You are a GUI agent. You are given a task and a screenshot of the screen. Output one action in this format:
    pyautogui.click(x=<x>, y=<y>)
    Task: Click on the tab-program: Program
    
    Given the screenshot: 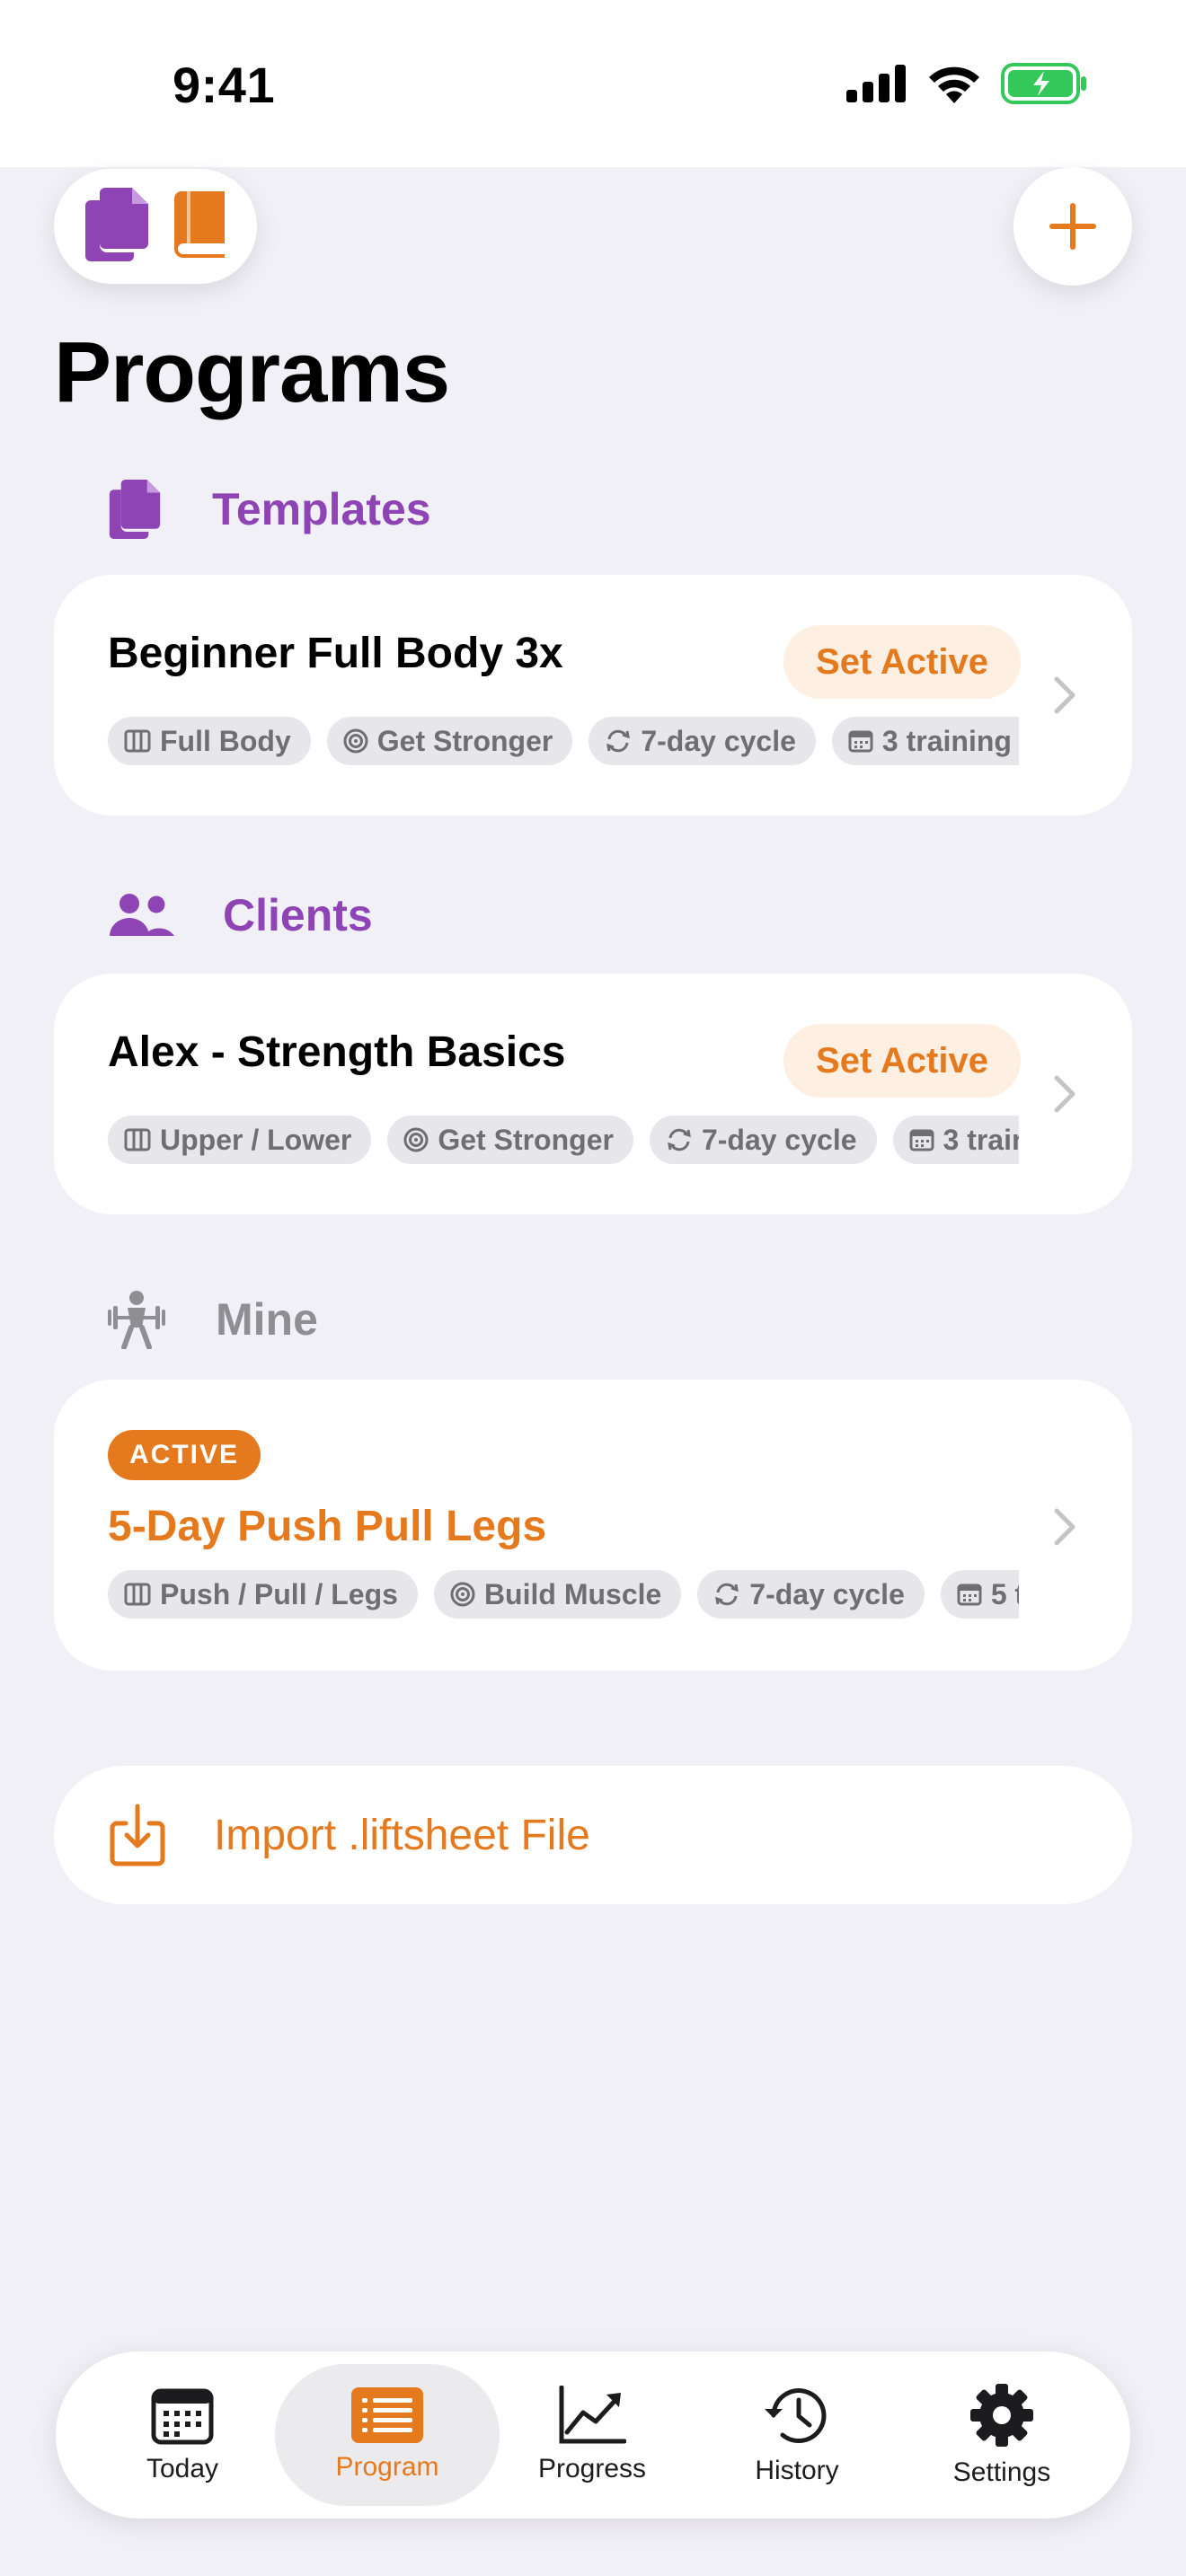 What is the action you would take?
    pyautogui.click(x=387, y=2435)
    